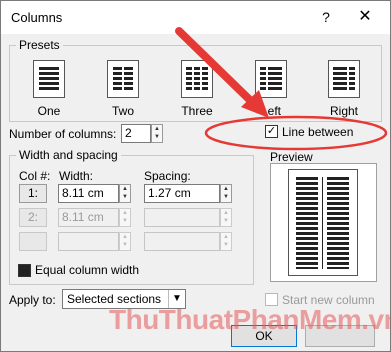 This screenshot has height=352, width=391. I want to click on highlight-ellipse, so click(296, 133).